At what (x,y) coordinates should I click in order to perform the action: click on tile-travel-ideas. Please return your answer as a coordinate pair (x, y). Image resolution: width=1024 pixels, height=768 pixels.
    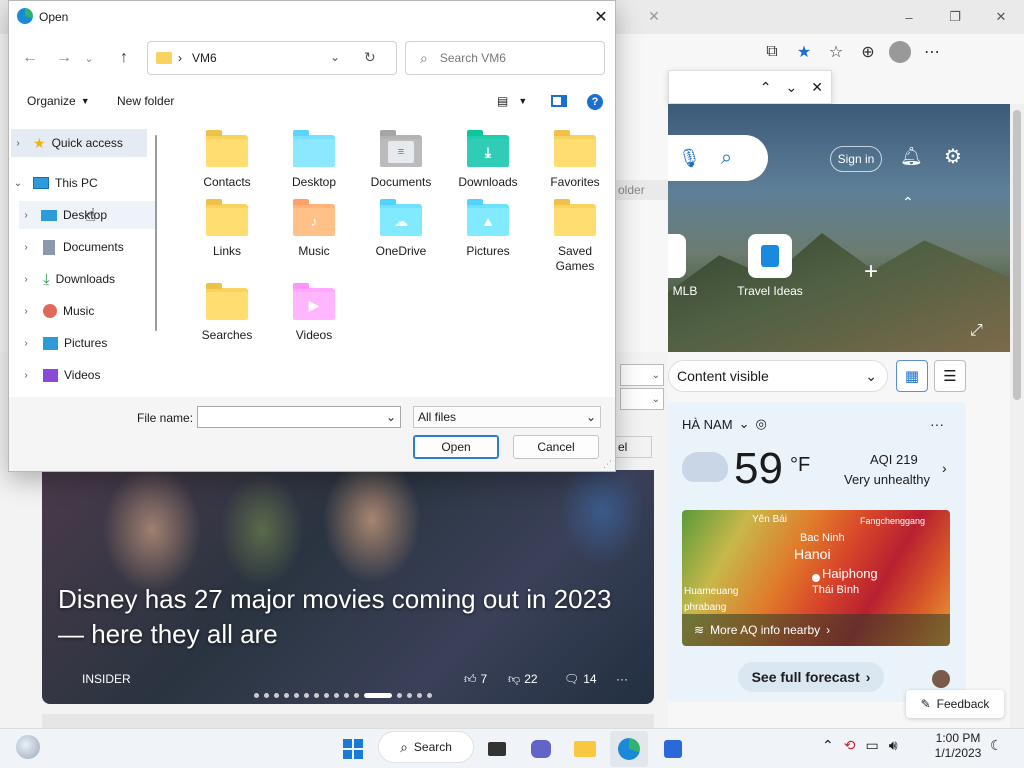
    Looking at the image, I should click on (770, 256).